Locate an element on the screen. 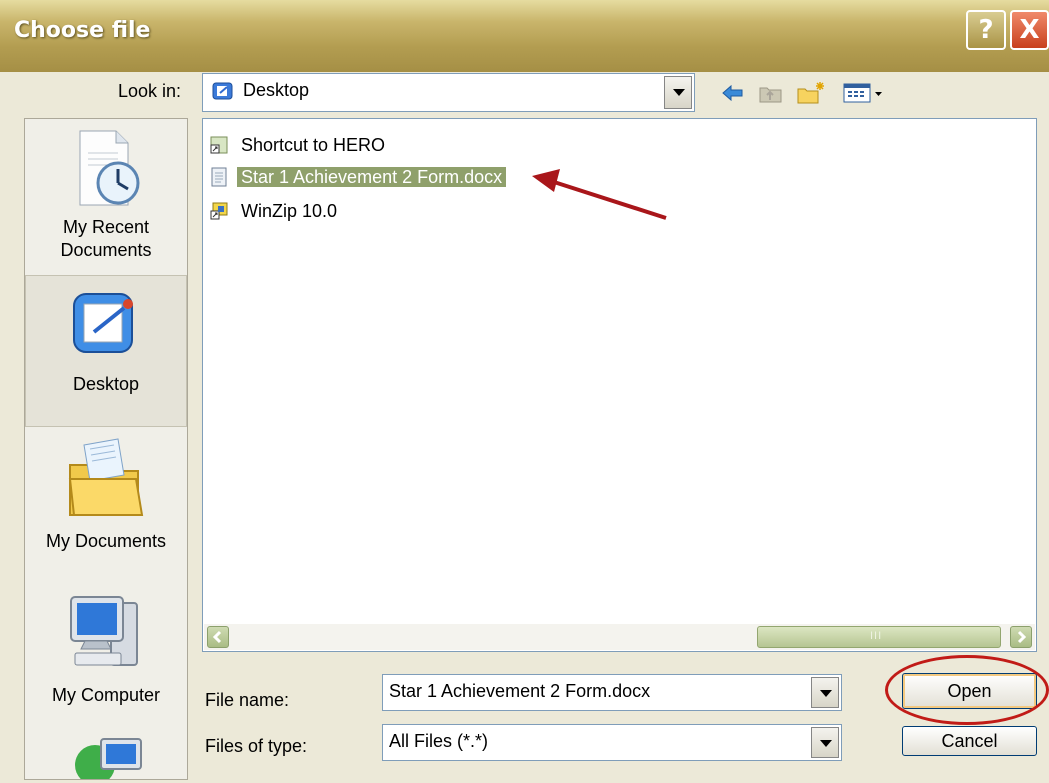 This screenshot has height=783, width=1049. place-label: My Documents is located at coordinates (106, 541).